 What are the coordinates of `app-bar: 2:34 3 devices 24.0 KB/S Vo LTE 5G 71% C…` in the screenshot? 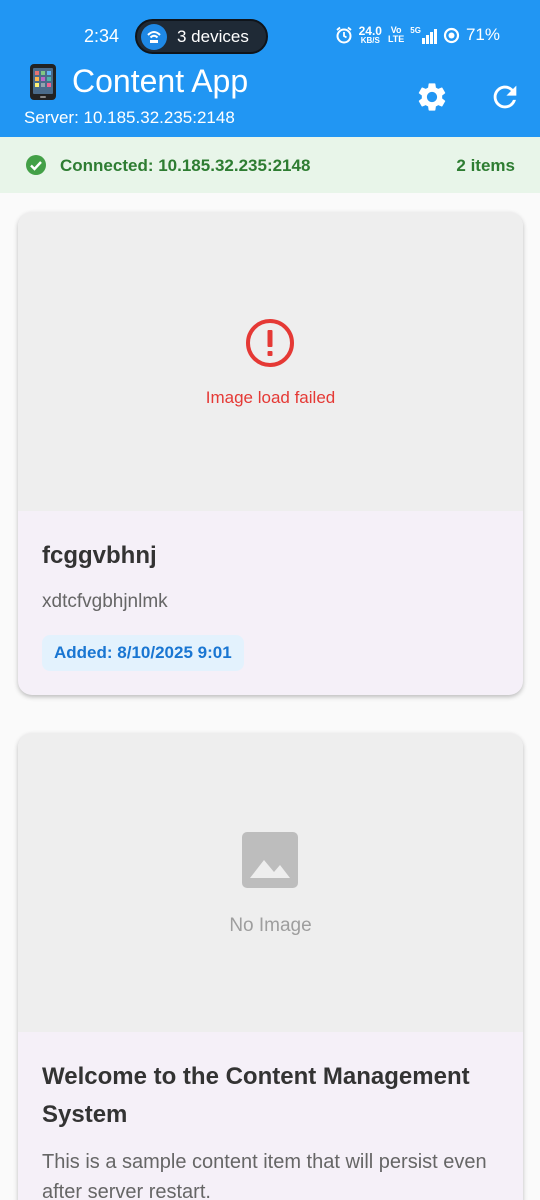 It's located at (270, 68).